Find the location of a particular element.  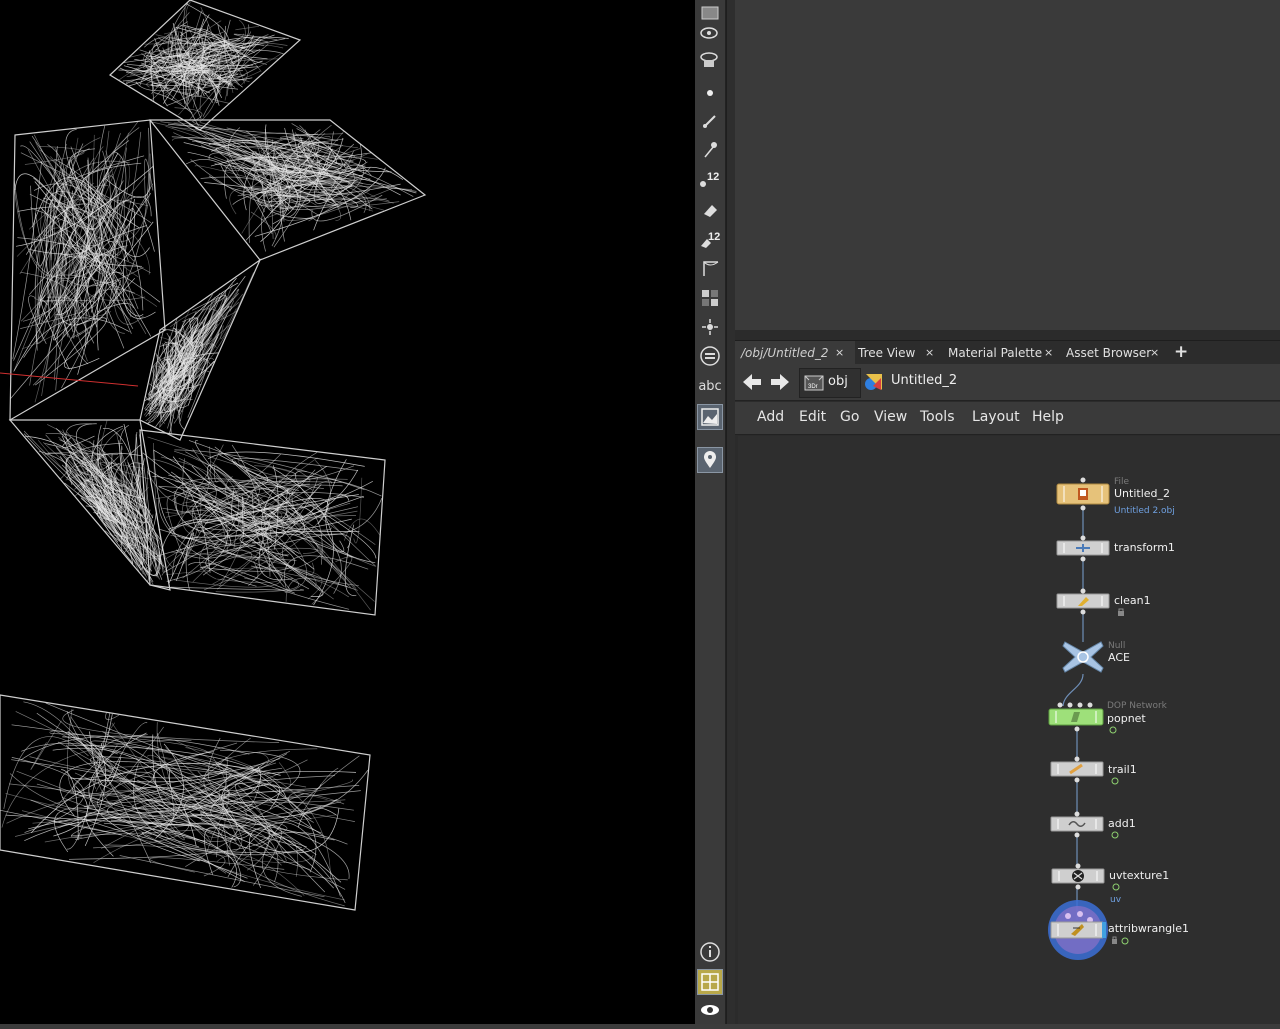

add-node-icon is located at coordinates (1077, 824).